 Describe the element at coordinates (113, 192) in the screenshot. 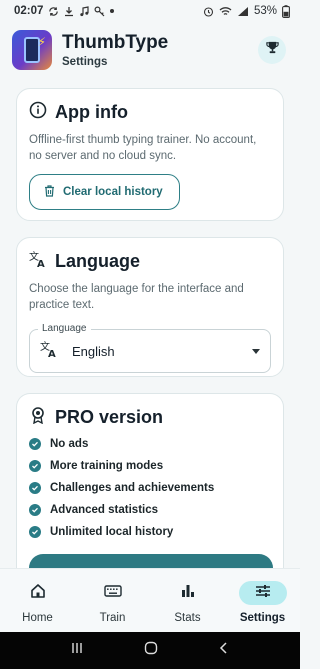

I see `clear-history-label: Clear local history` at that location.